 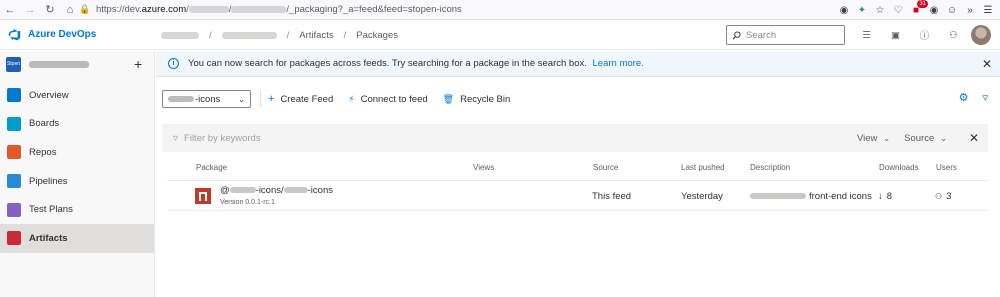 What do you see at coordinates (211, 167) in the screenshot?
I see `column-header-package: Package` at bounding box center [211, 167].